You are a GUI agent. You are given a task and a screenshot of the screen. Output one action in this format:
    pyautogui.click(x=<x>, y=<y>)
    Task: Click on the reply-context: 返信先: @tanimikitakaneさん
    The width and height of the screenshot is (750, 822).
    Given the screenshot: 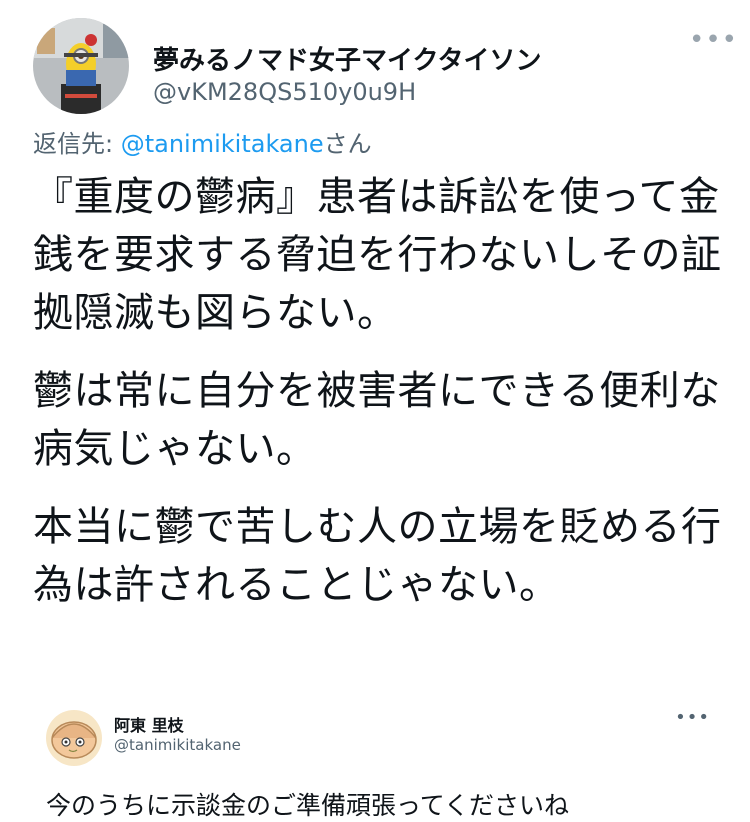 What is the action you would take?
    pyautogui.click(x=202, y=141)
    